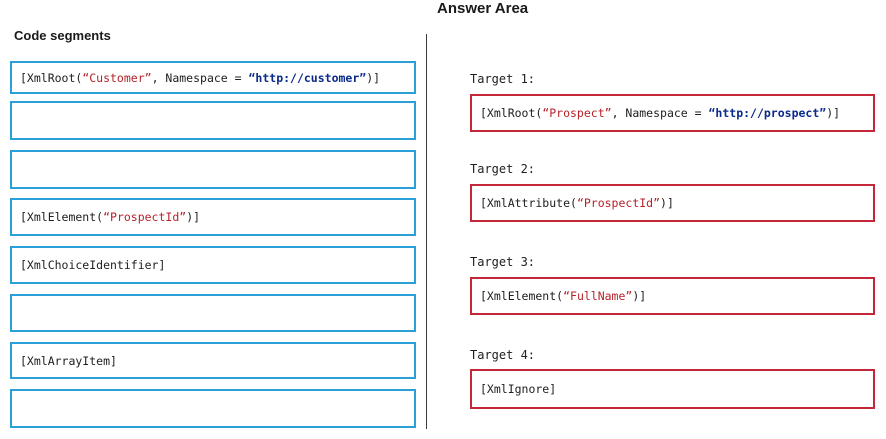  I want to click on code-segment-7-text: [XmlArrayItem], so click(68, 360).